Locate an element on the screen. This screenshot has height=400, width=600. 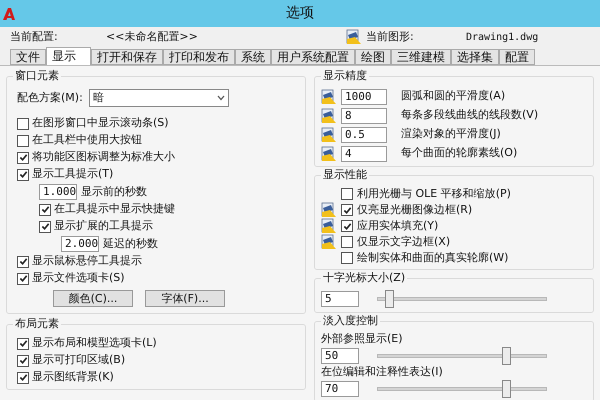
tab: 绘图 is located at coordinates (373, 57).